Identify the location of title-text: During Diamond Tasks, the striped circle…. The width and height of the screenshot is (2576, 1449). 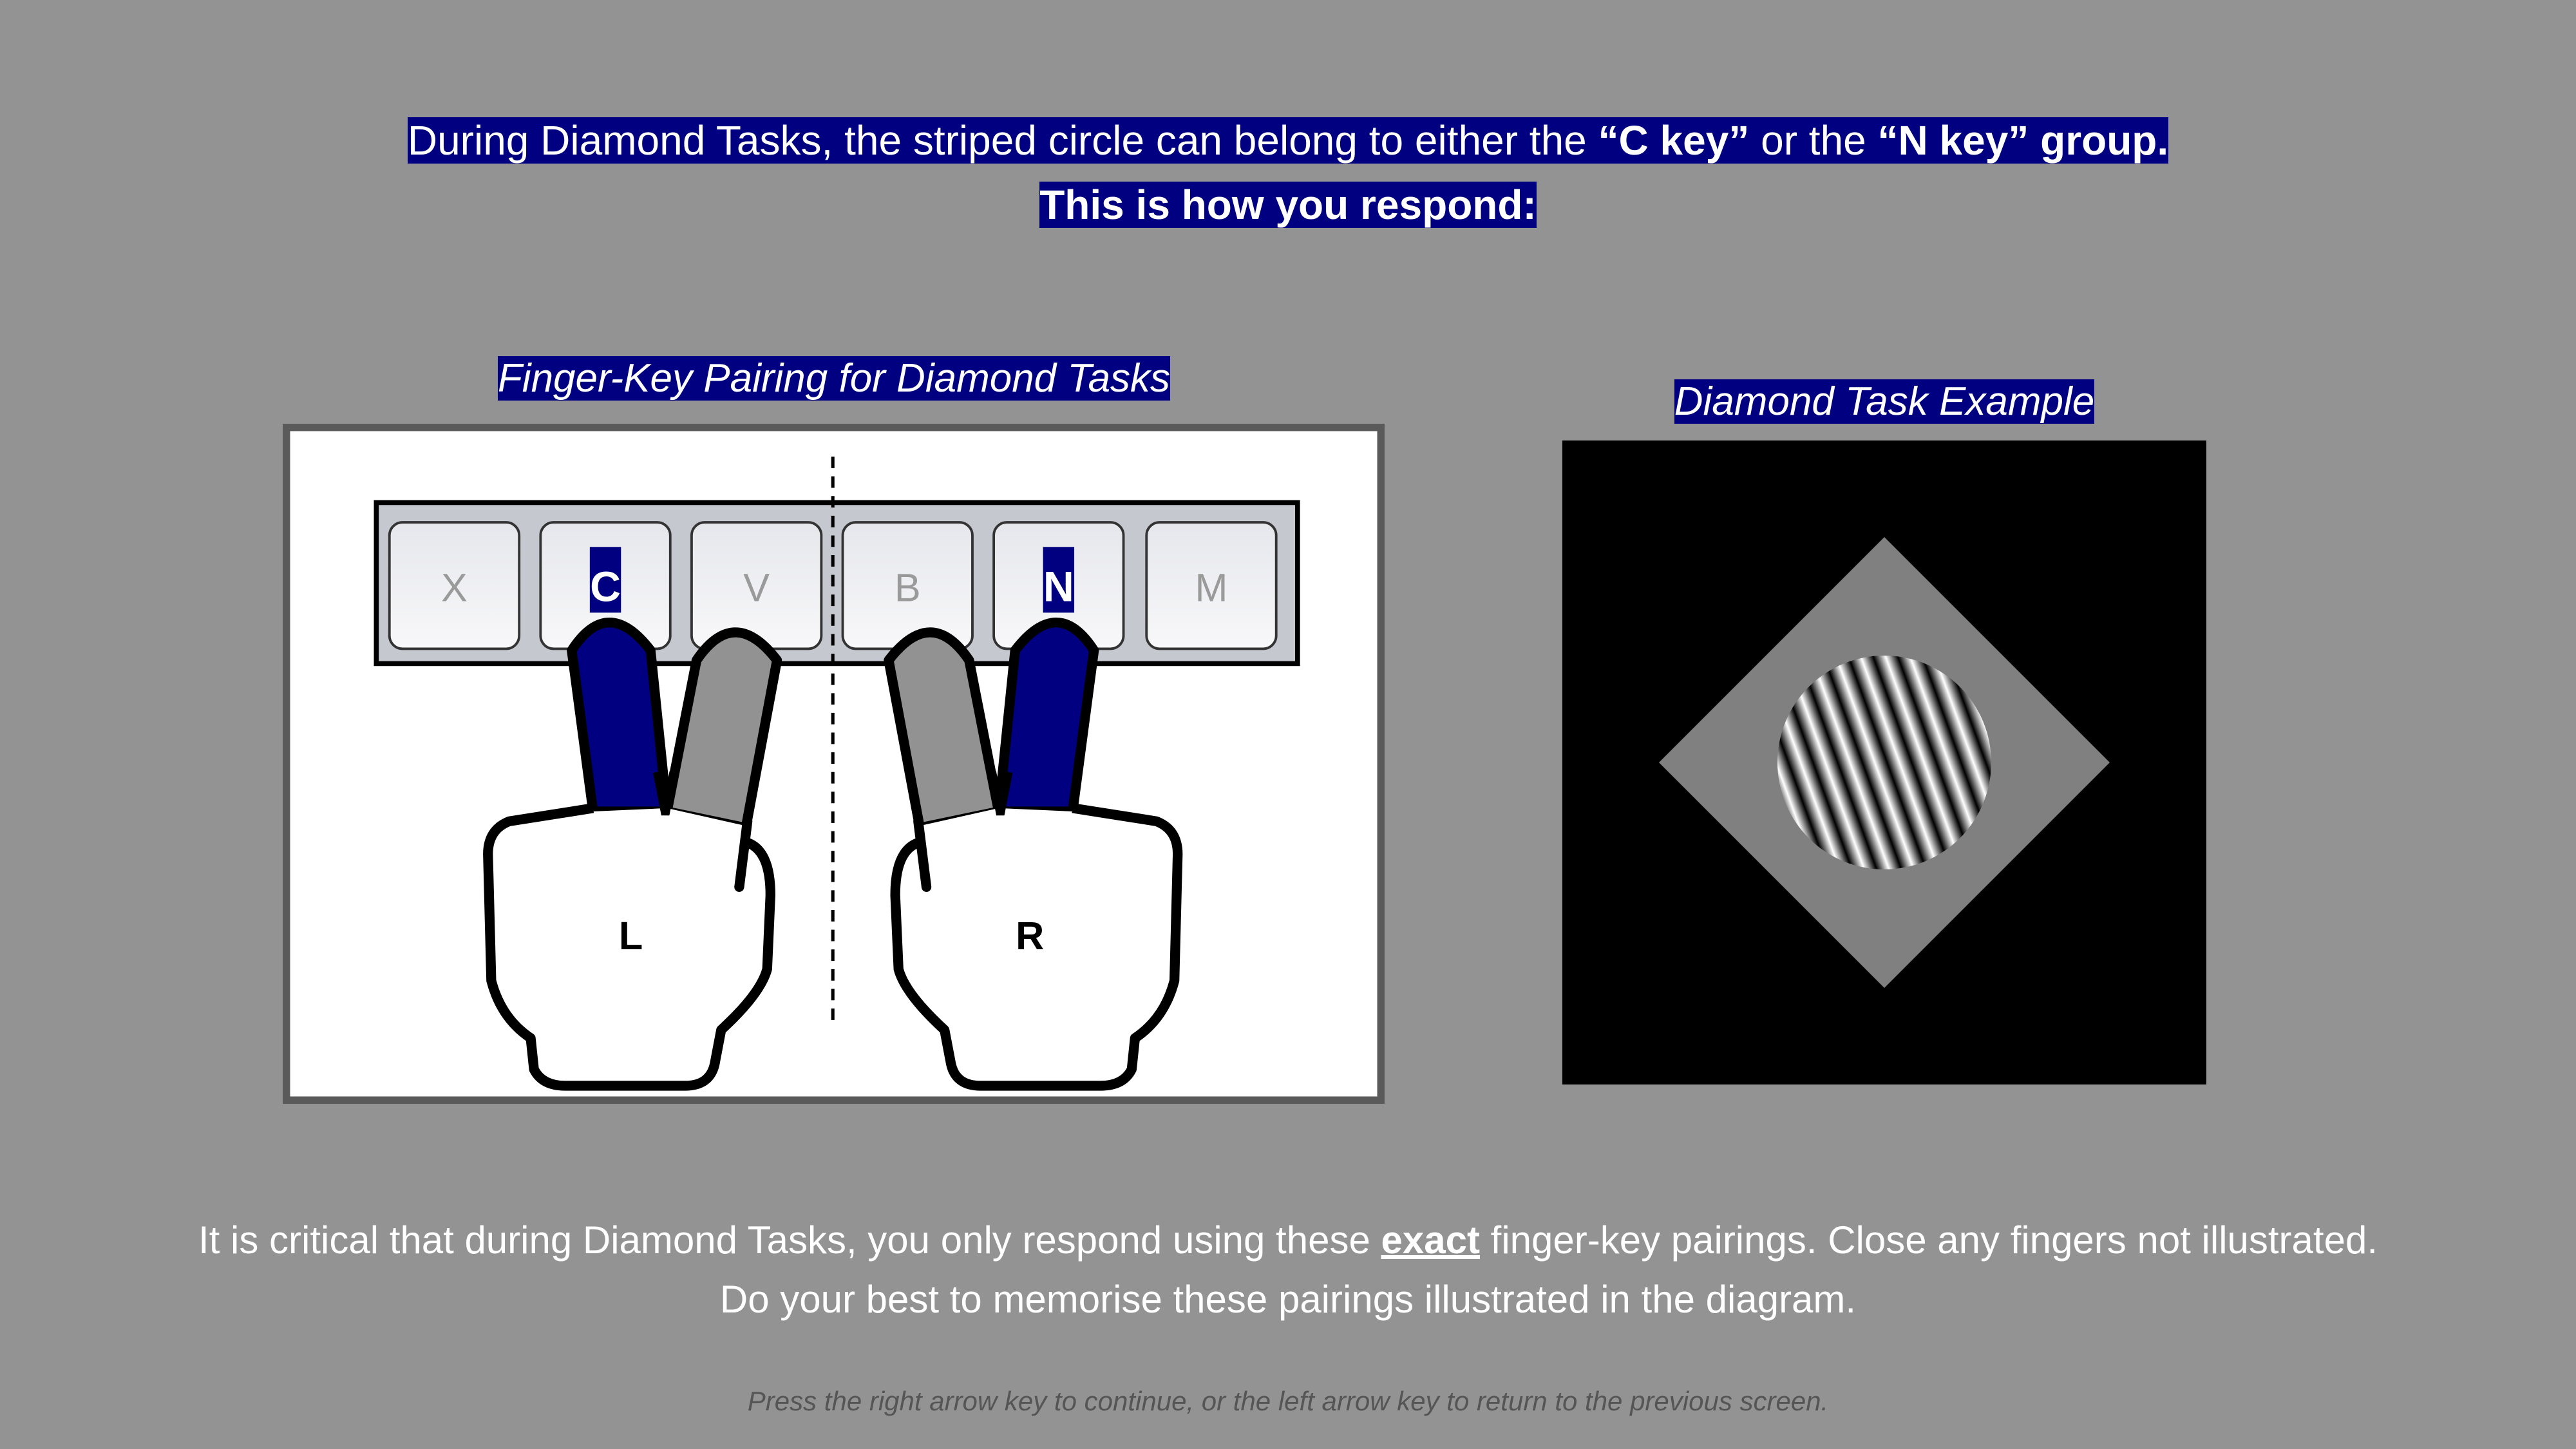
(1003, 140).